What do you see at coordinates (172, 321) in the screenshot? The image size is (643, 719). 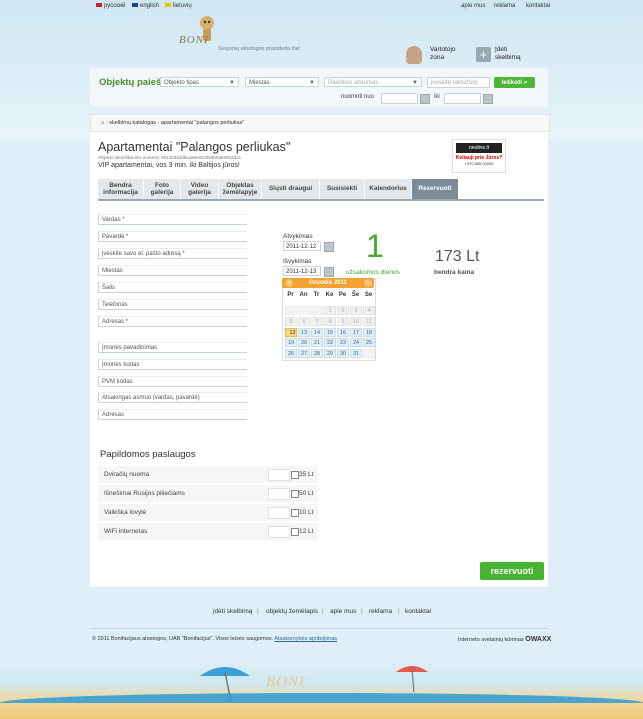 I see `address-field: Adresas *` at bounding box center [172, 321].